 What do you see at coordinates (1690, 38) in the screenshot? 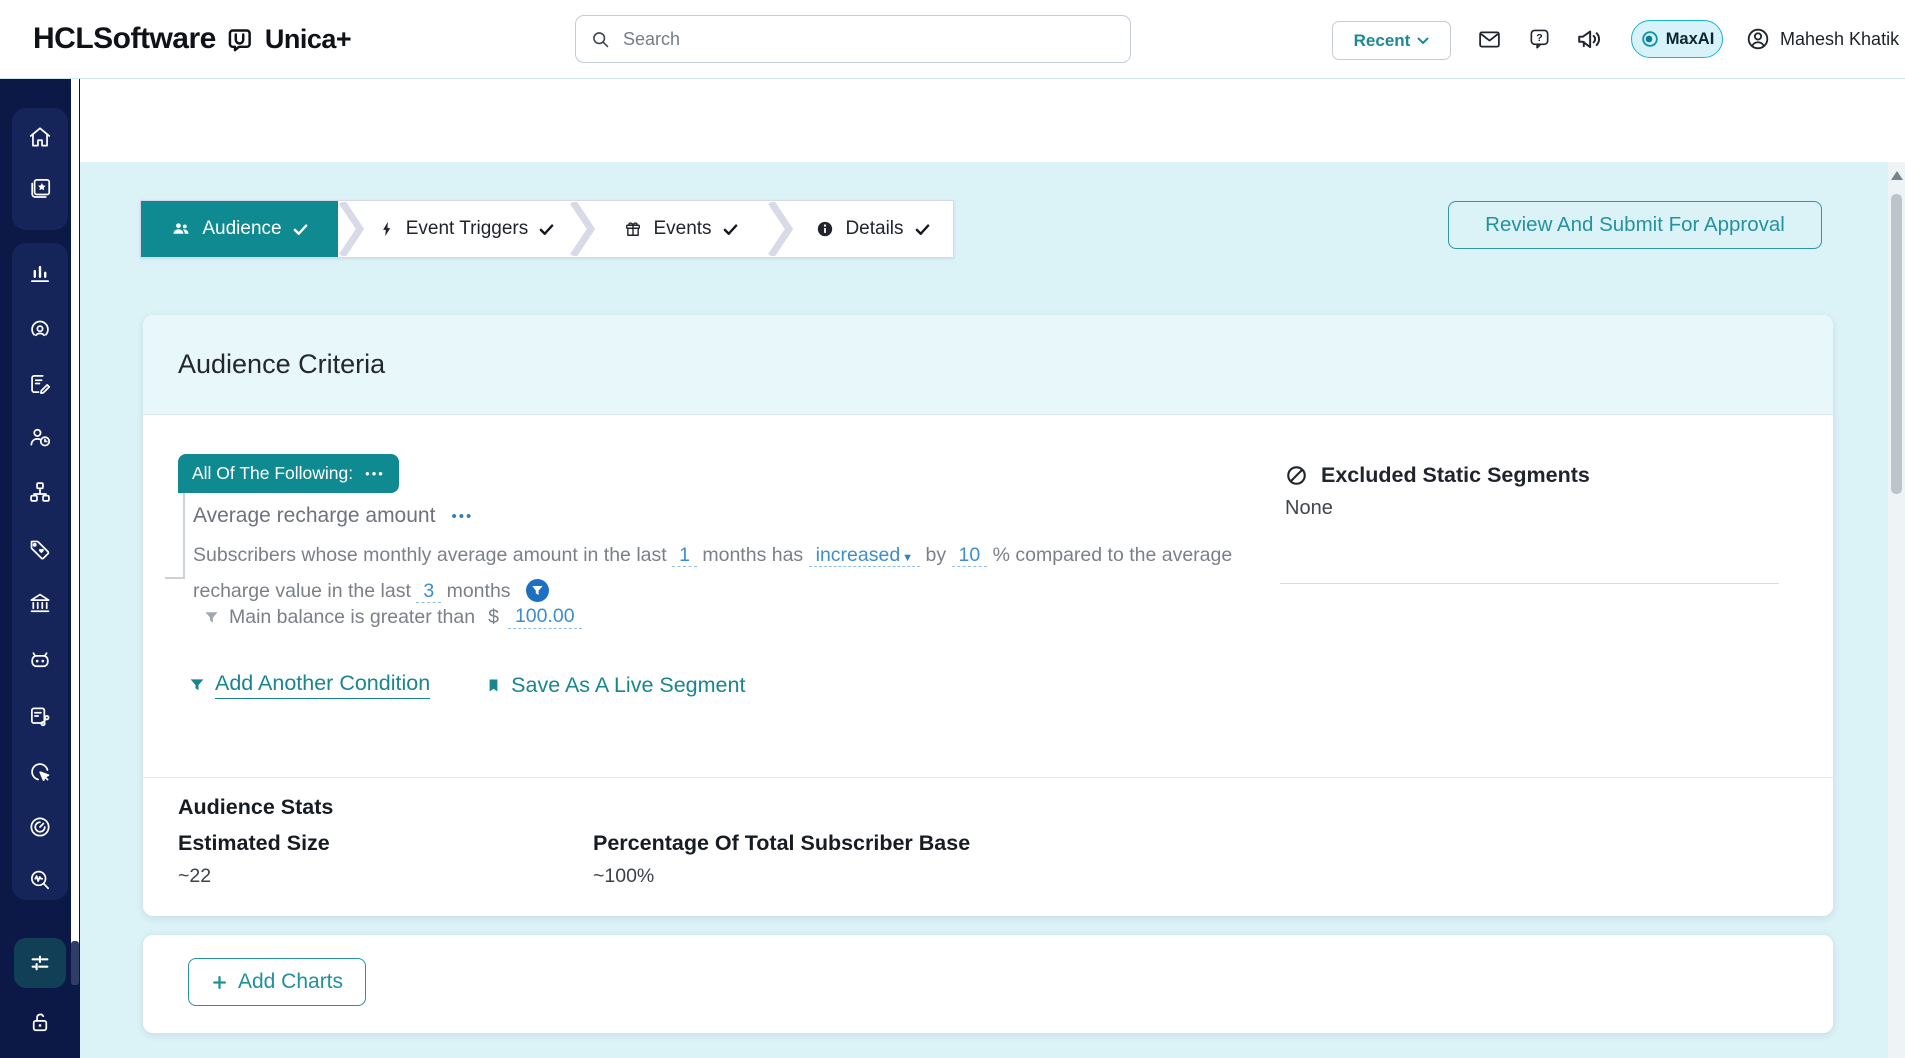
I see `maxai-label: MaxAI` at bounding box center [1690, 38].